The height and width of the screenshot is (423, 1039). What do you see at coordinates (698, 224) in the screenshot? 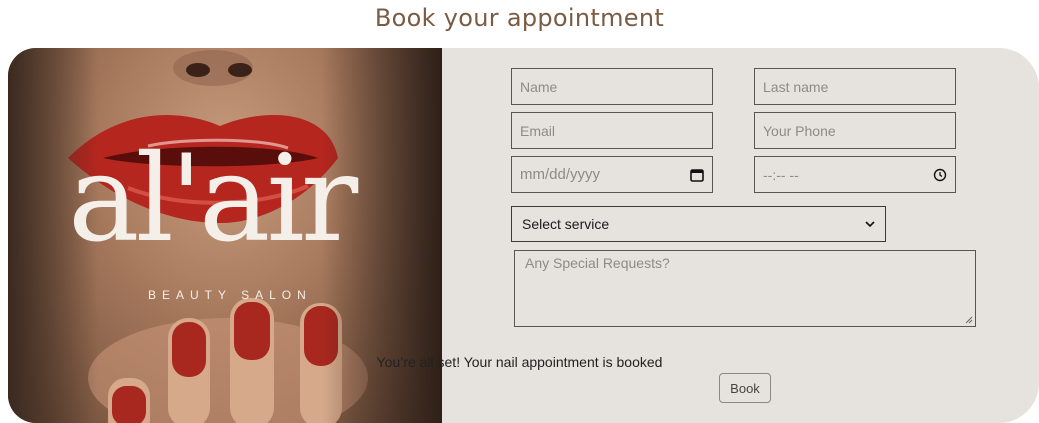
I see `service-select: Select service` at bounding box center [698, 224].